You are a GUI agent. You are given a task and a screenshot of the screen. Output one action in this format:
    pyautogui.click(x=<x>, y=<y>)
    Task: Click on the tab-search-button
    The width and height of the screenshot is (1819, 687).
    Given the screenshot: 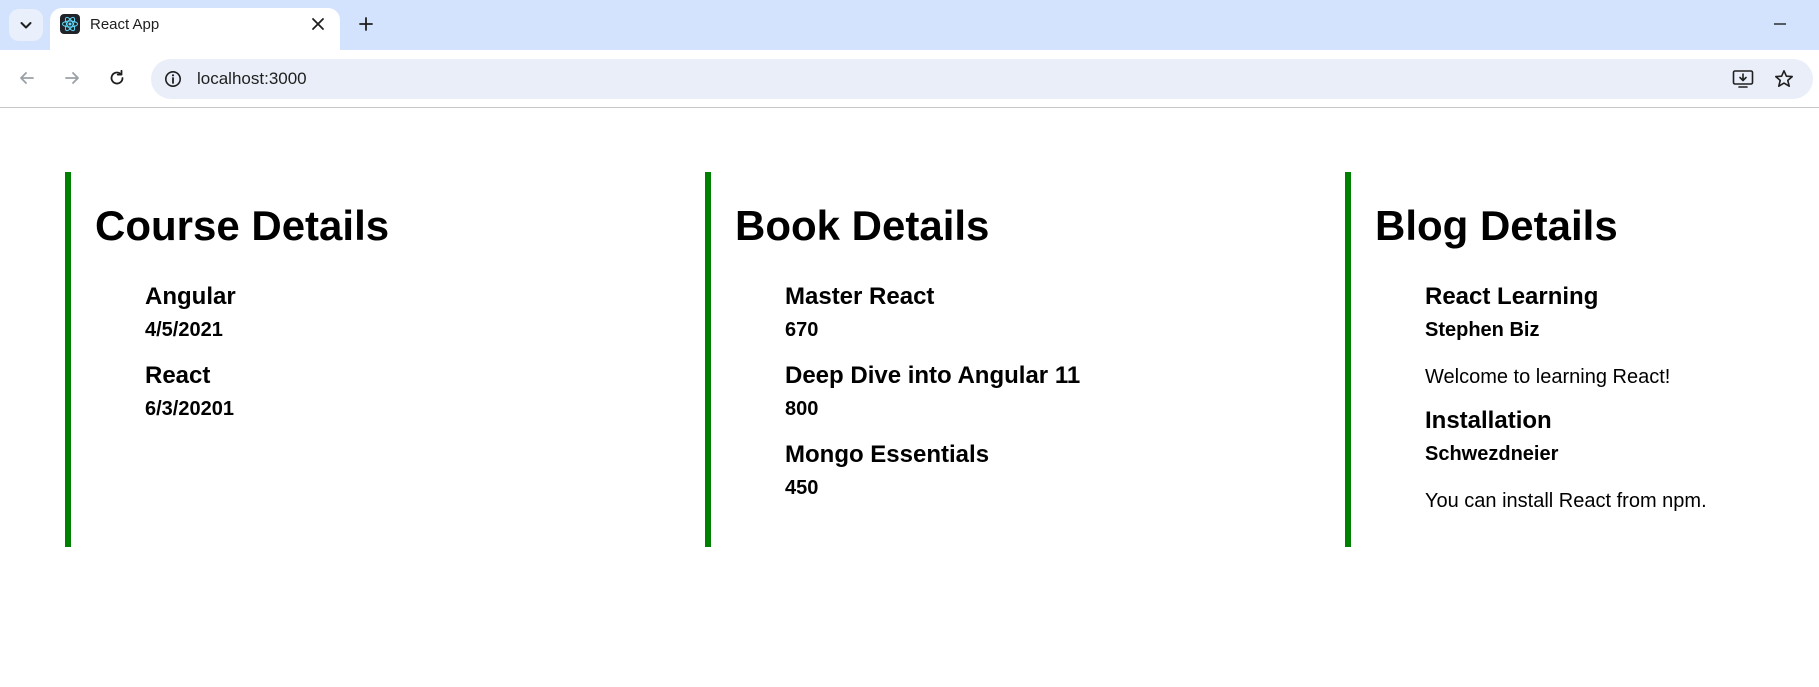 What is the action you would take?
    pyautogui.click(x=26, y=25)
    